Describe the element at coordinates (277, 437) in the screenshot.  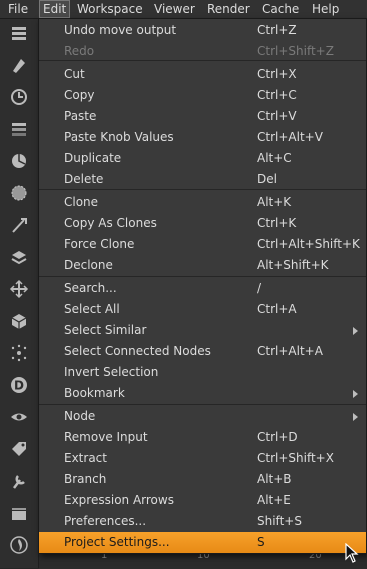
I see `menu-item-shortcut: Ctrl+D` at that location.